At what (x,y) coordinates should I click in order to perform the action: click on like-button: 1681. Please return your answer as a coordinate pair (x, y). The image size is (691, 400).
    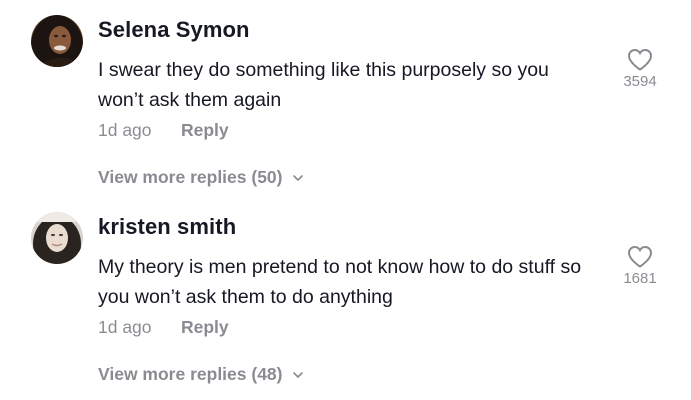
    Looking at the image, I should click on (640, 266).